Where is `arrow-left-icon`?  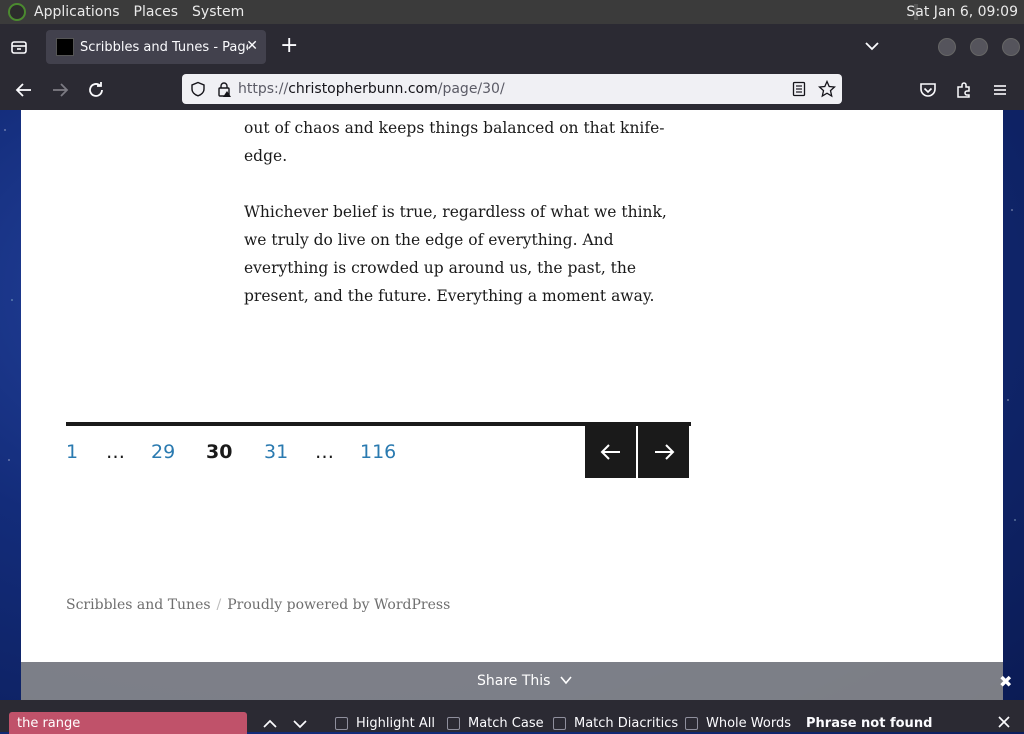
arrow-left-icon is located at coordinates (610, 452).